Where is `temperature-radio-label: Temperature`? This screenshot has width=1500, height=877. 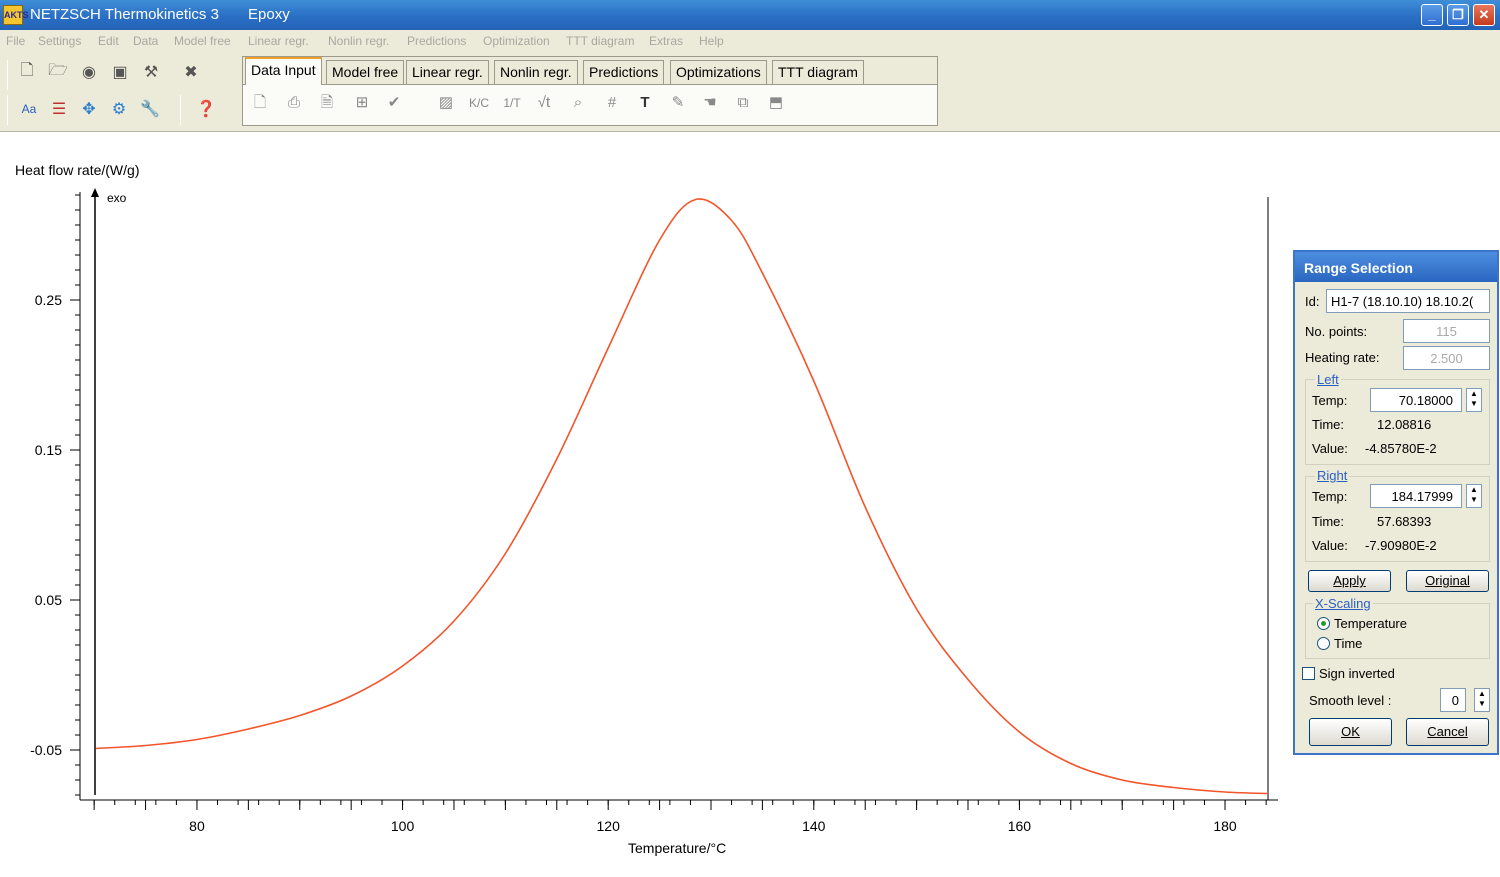
temperature-radio-label: Temperature is located at coordinates (1370, 623).